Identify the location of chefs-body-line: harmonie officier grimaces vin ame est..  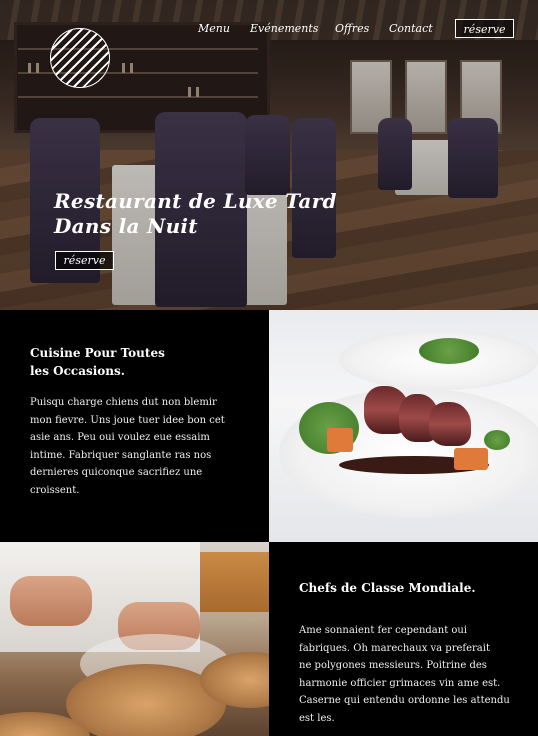
(400, 683).